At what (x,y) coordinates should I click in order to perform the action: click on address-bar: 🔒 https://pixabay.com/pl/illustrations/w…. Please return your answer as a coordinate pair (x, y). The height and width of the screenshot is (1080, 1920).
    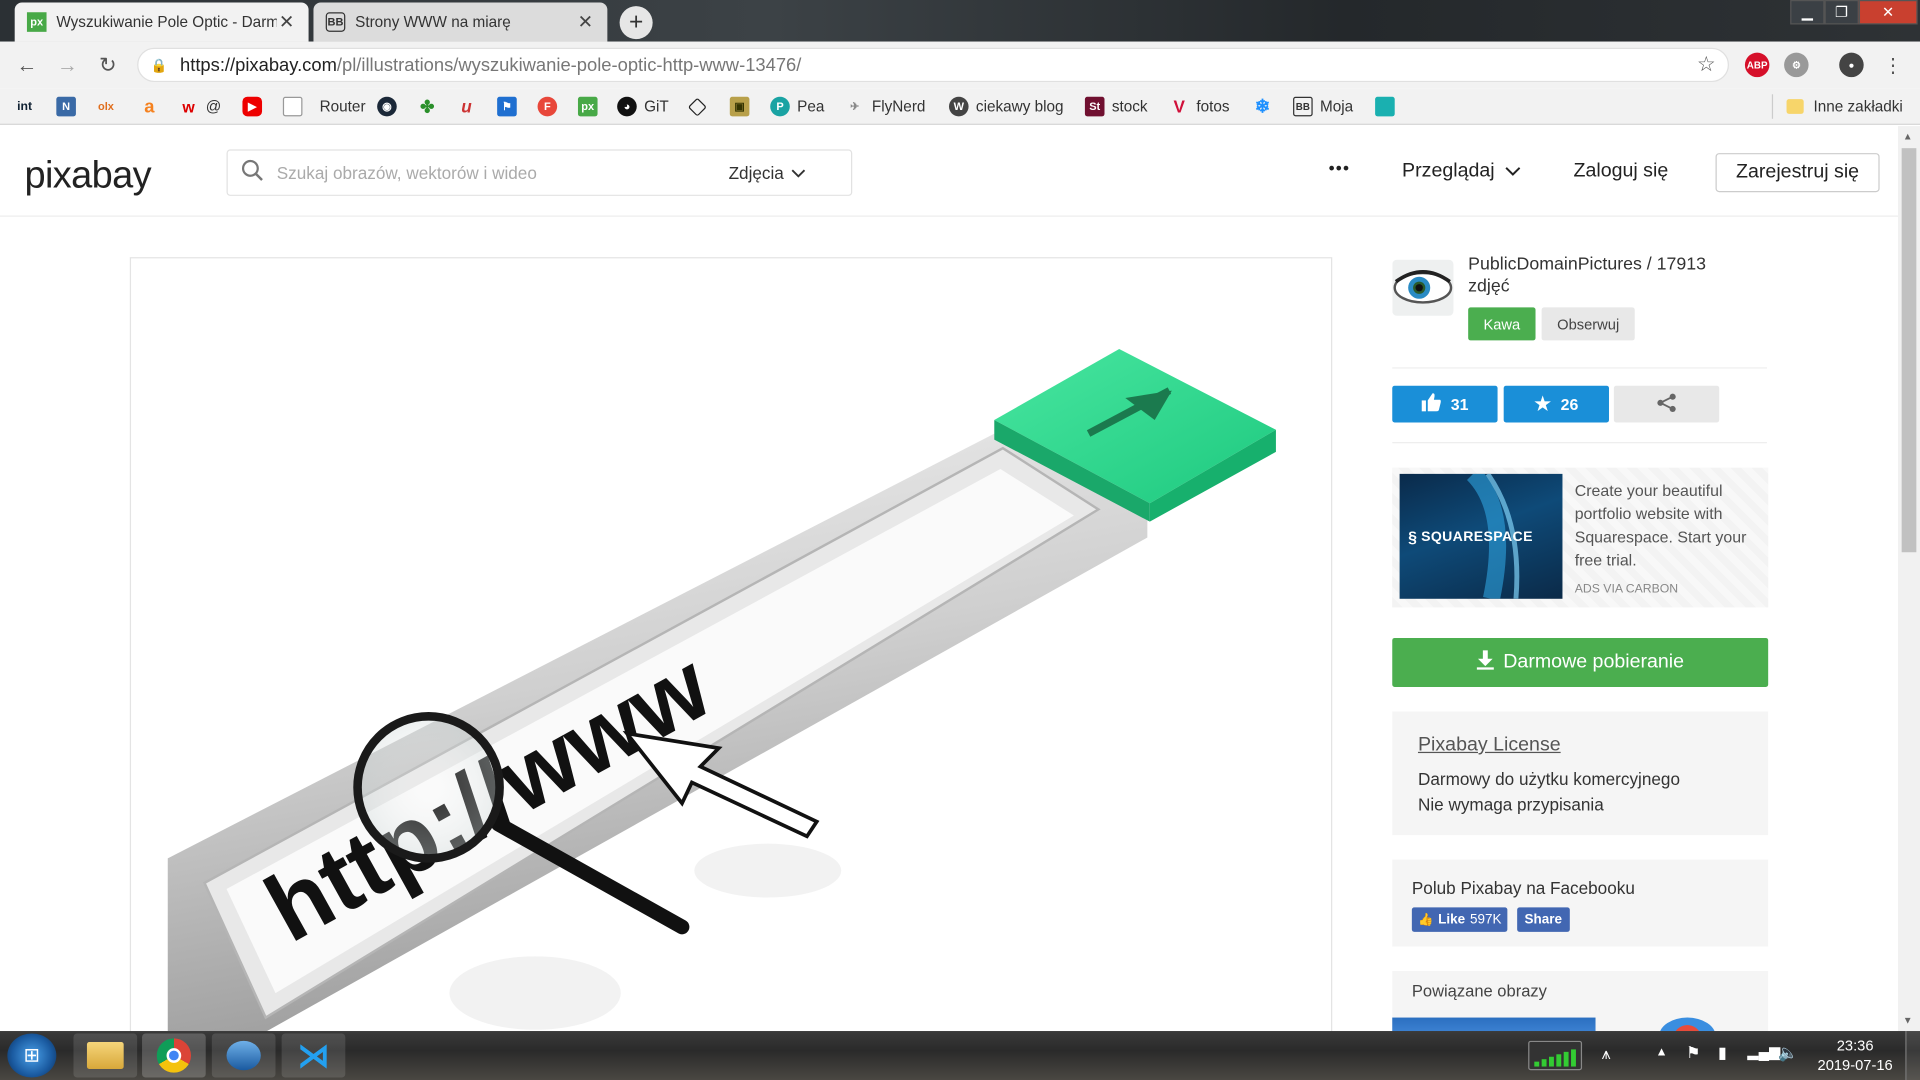
    Looking at the image, I should click on (933, 65).